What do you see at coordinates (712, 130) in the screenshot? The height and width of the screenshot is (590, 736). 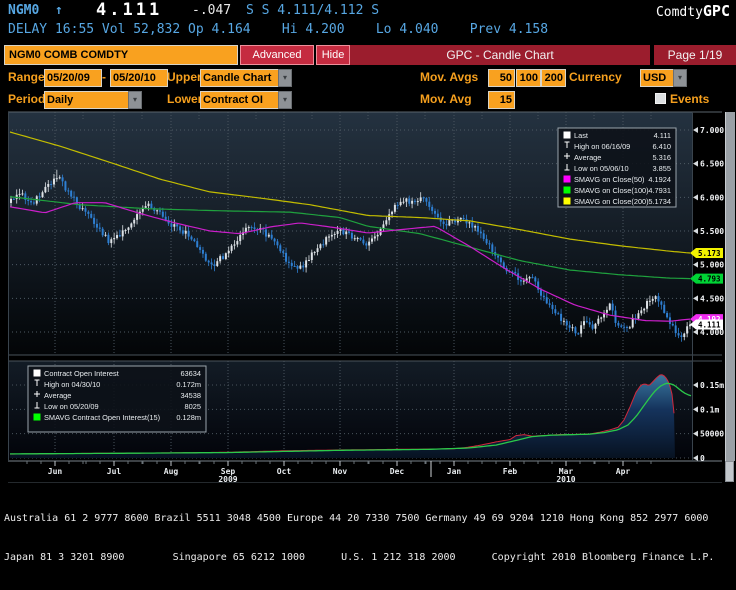 I see `svg-text: 7.000` at bounding box center [712, 130].